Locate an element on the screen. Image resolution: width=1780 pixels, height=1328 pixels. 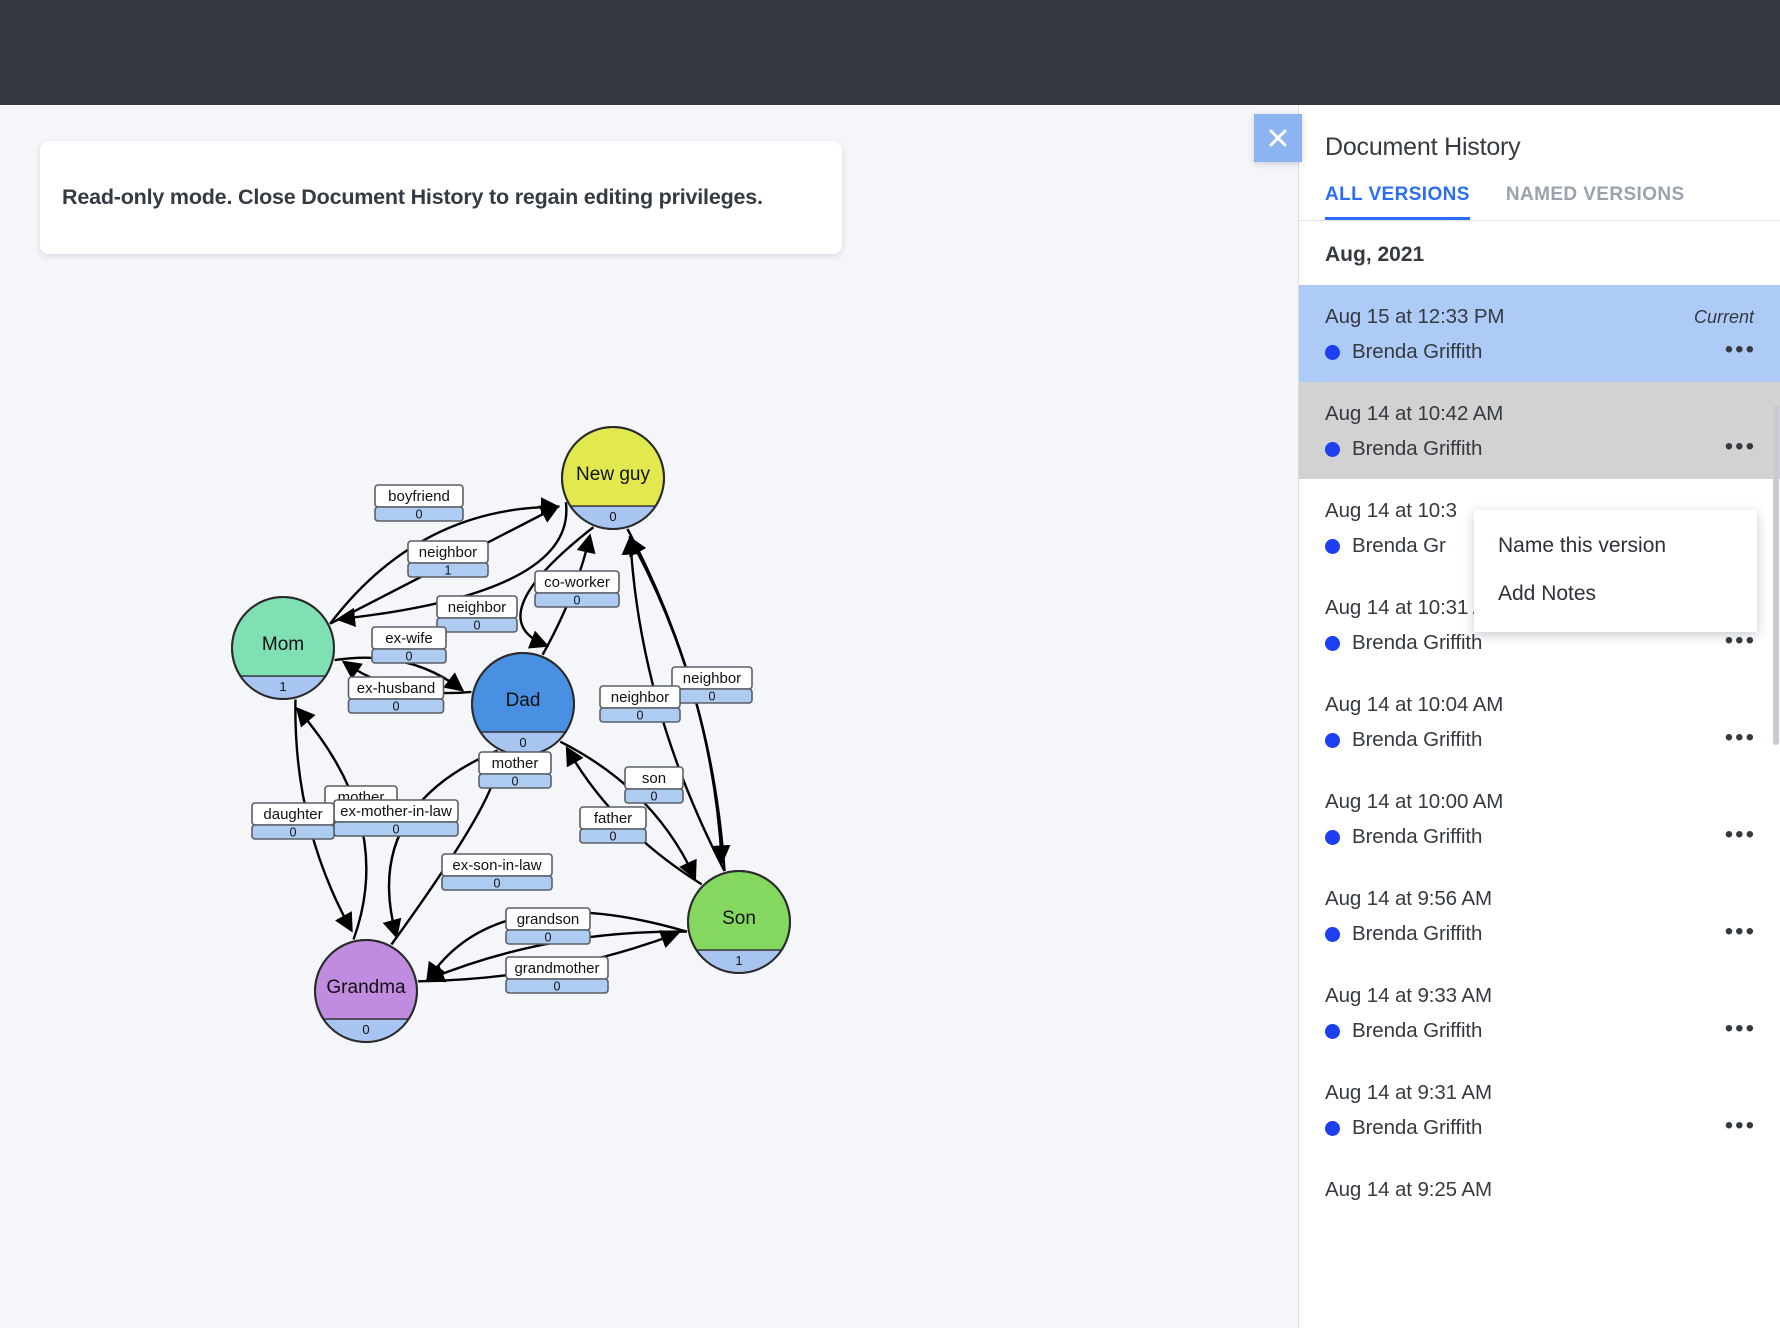
edge-label-text: ex-mother-in-law is located at coordinates (396, 811).